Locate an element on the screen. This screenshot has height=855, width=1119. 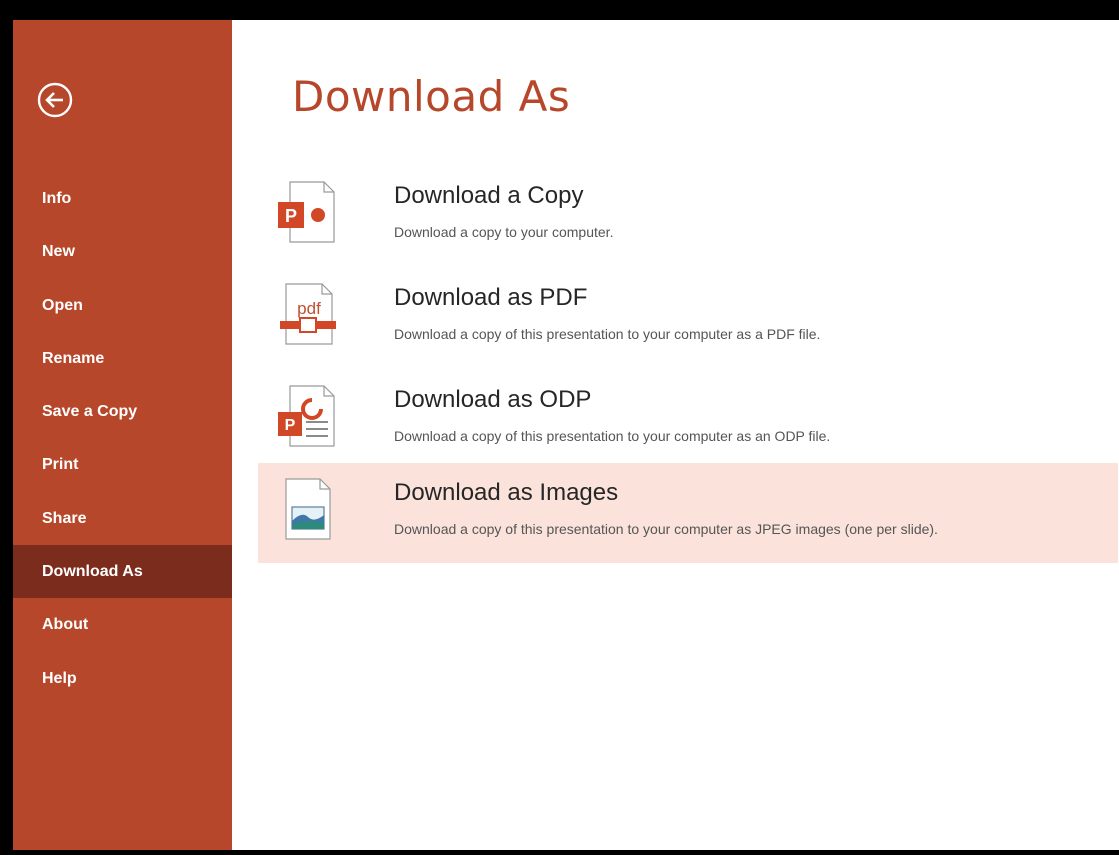
nav-item-rename: Rename is located at coordinates (122, 358).